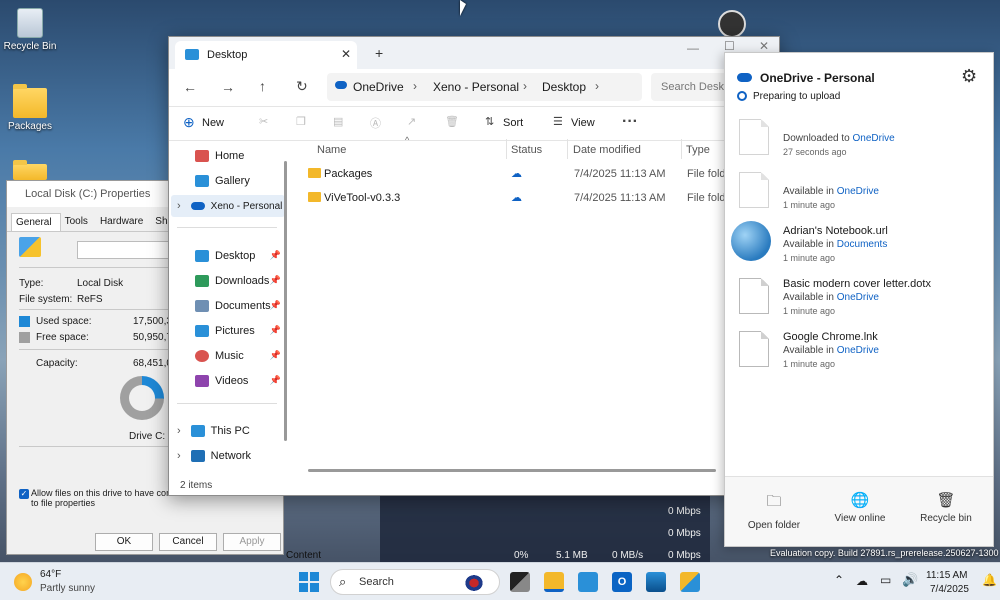 Image resolution: width=1000 pixels, height=600 pixels. I want to click on nav-onedrive: › Xeno - Personal, so click(228, 206).